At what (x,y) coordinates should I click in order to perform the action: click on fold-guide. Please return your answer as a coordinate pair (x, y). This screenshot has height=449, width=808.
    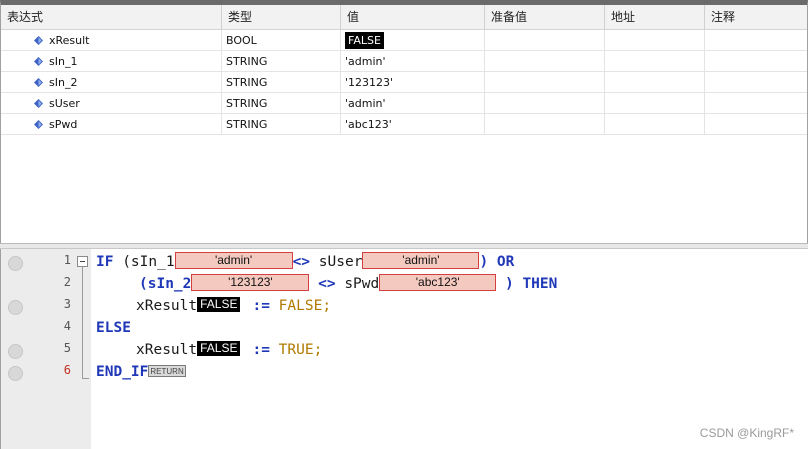
    Looking at the image, I should click on (82, 323).